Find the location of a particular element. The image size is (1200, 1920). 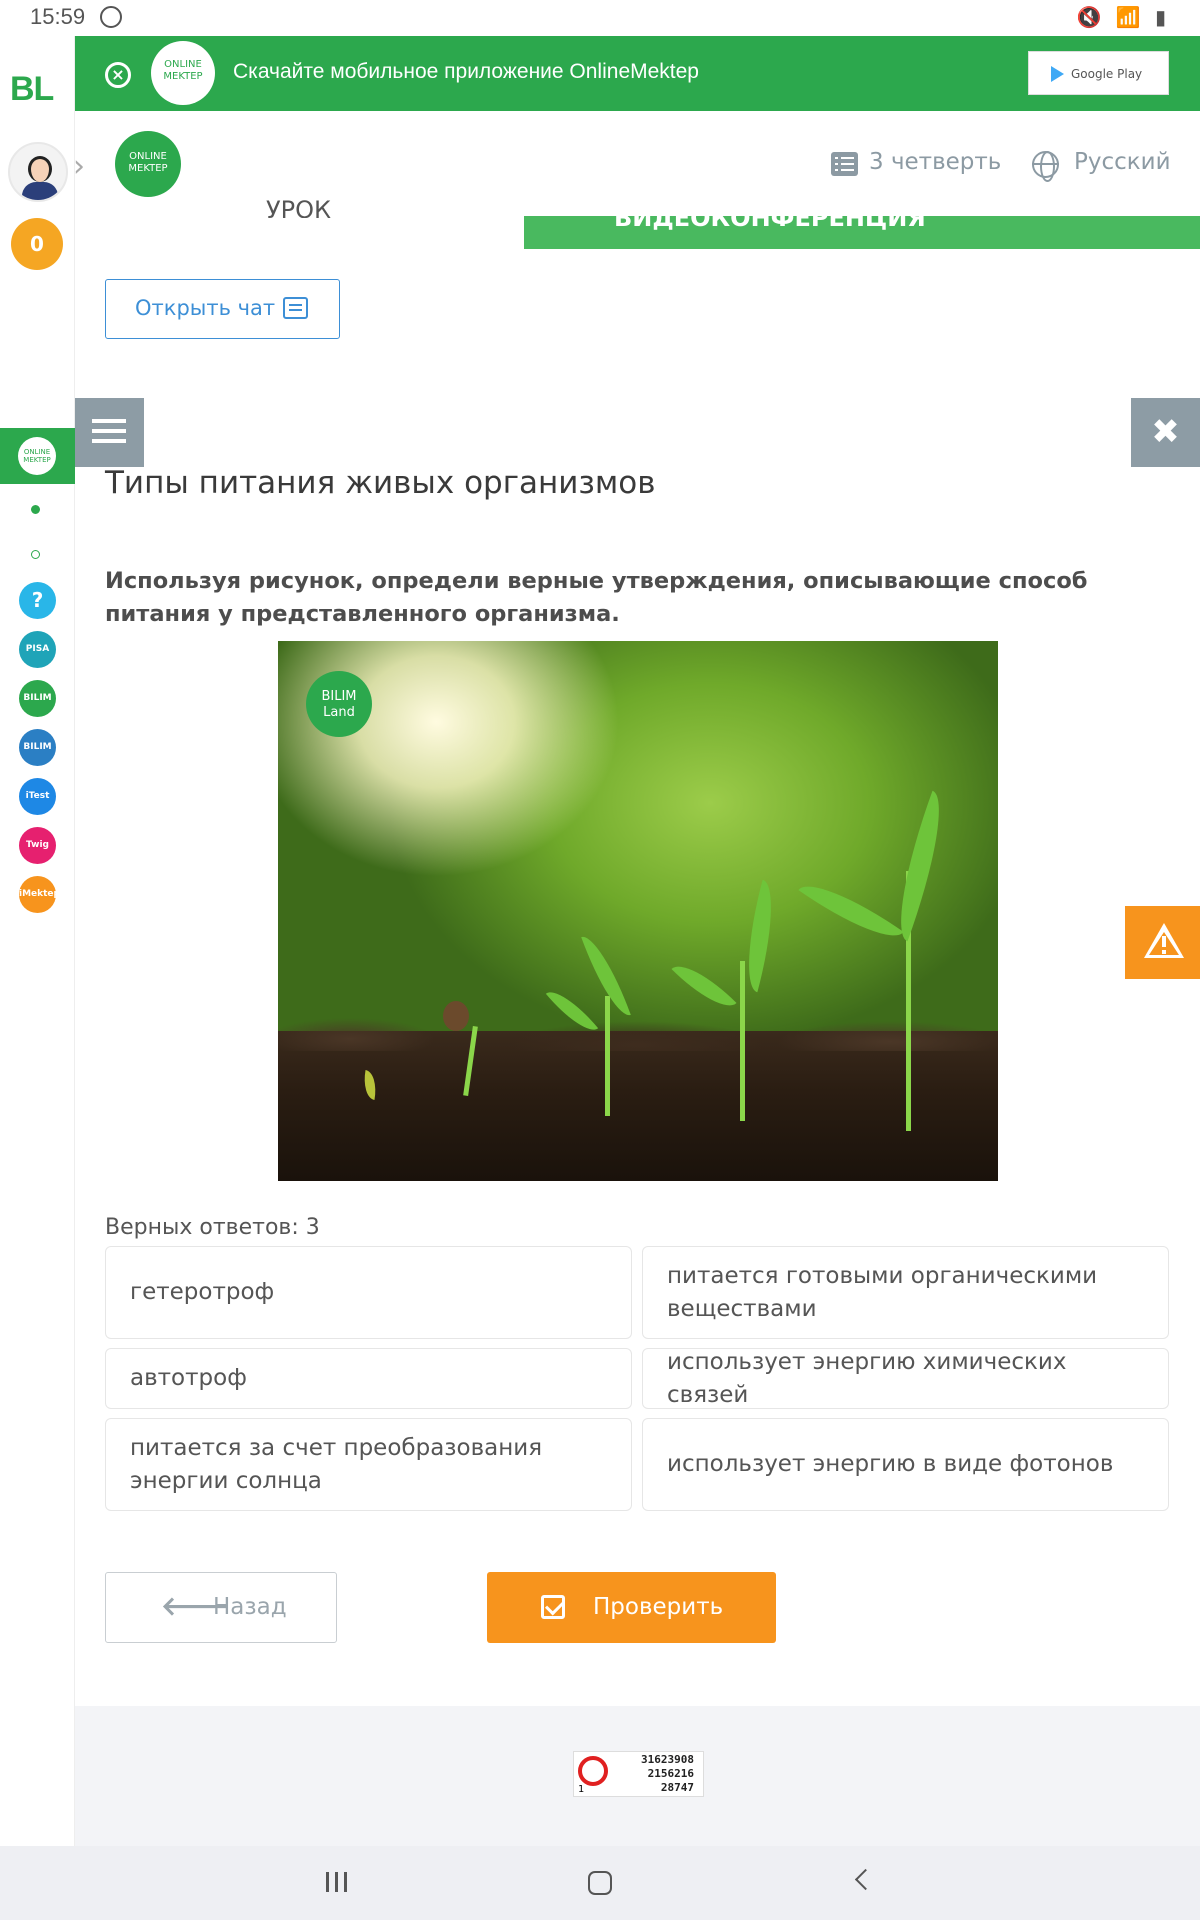

open-chat-button: Открыть чат is located at coordinates (222, 309).